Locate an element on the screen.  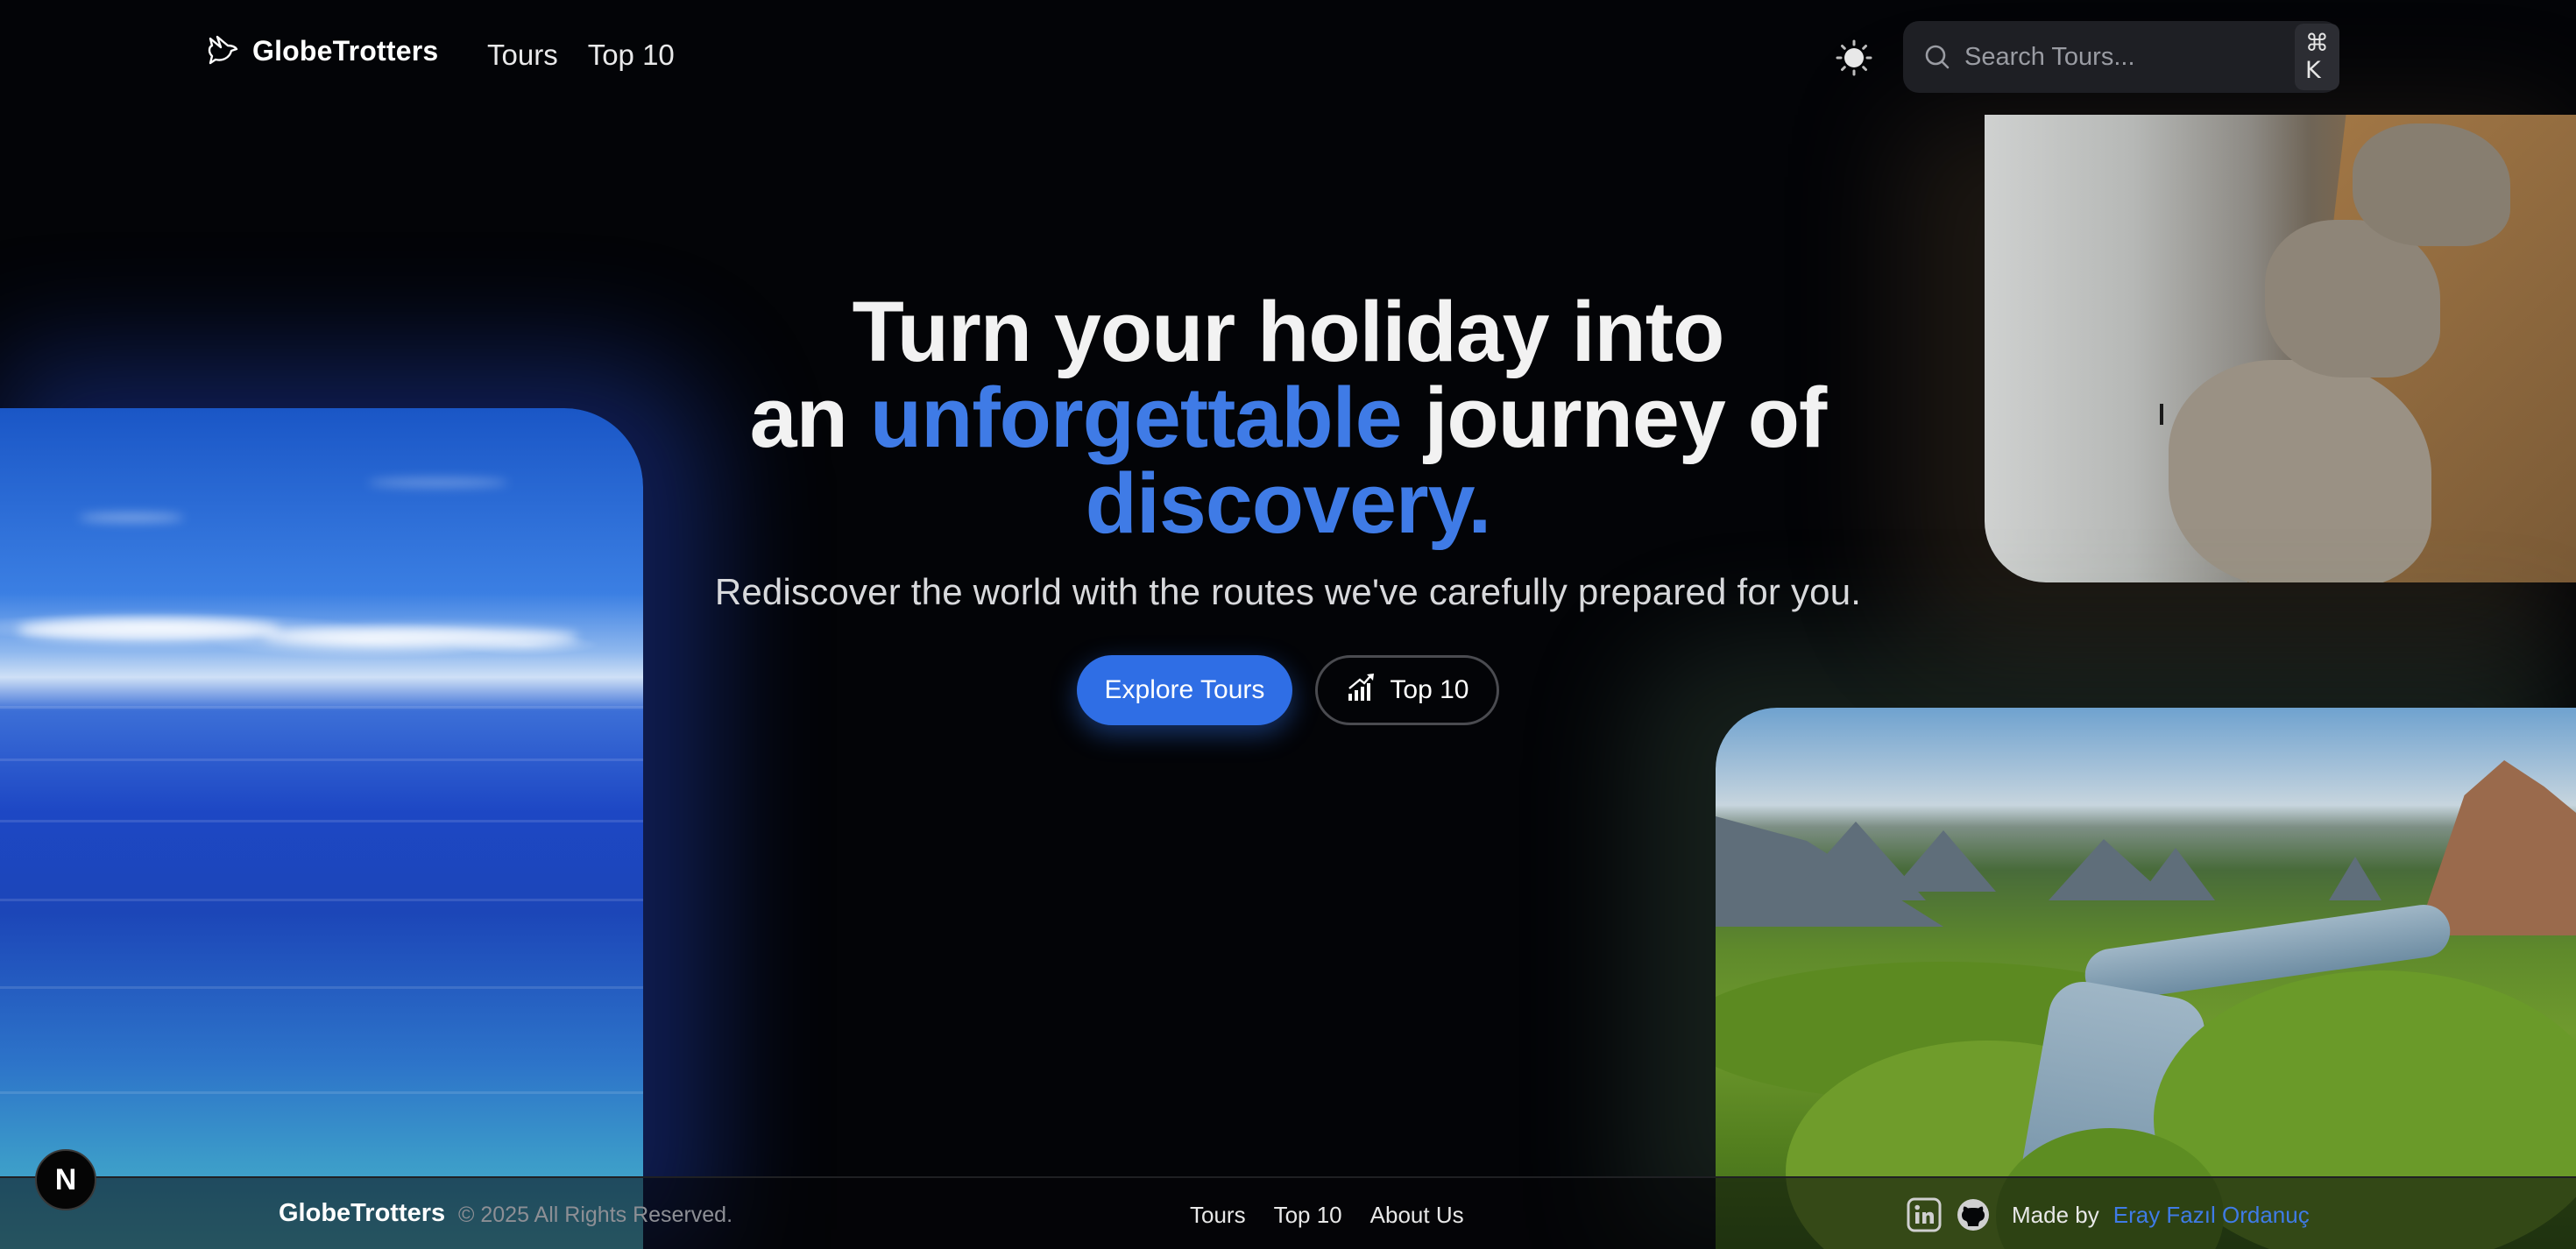
footer-brand: GlobeTrotters is located at coordinates (362, 1213).